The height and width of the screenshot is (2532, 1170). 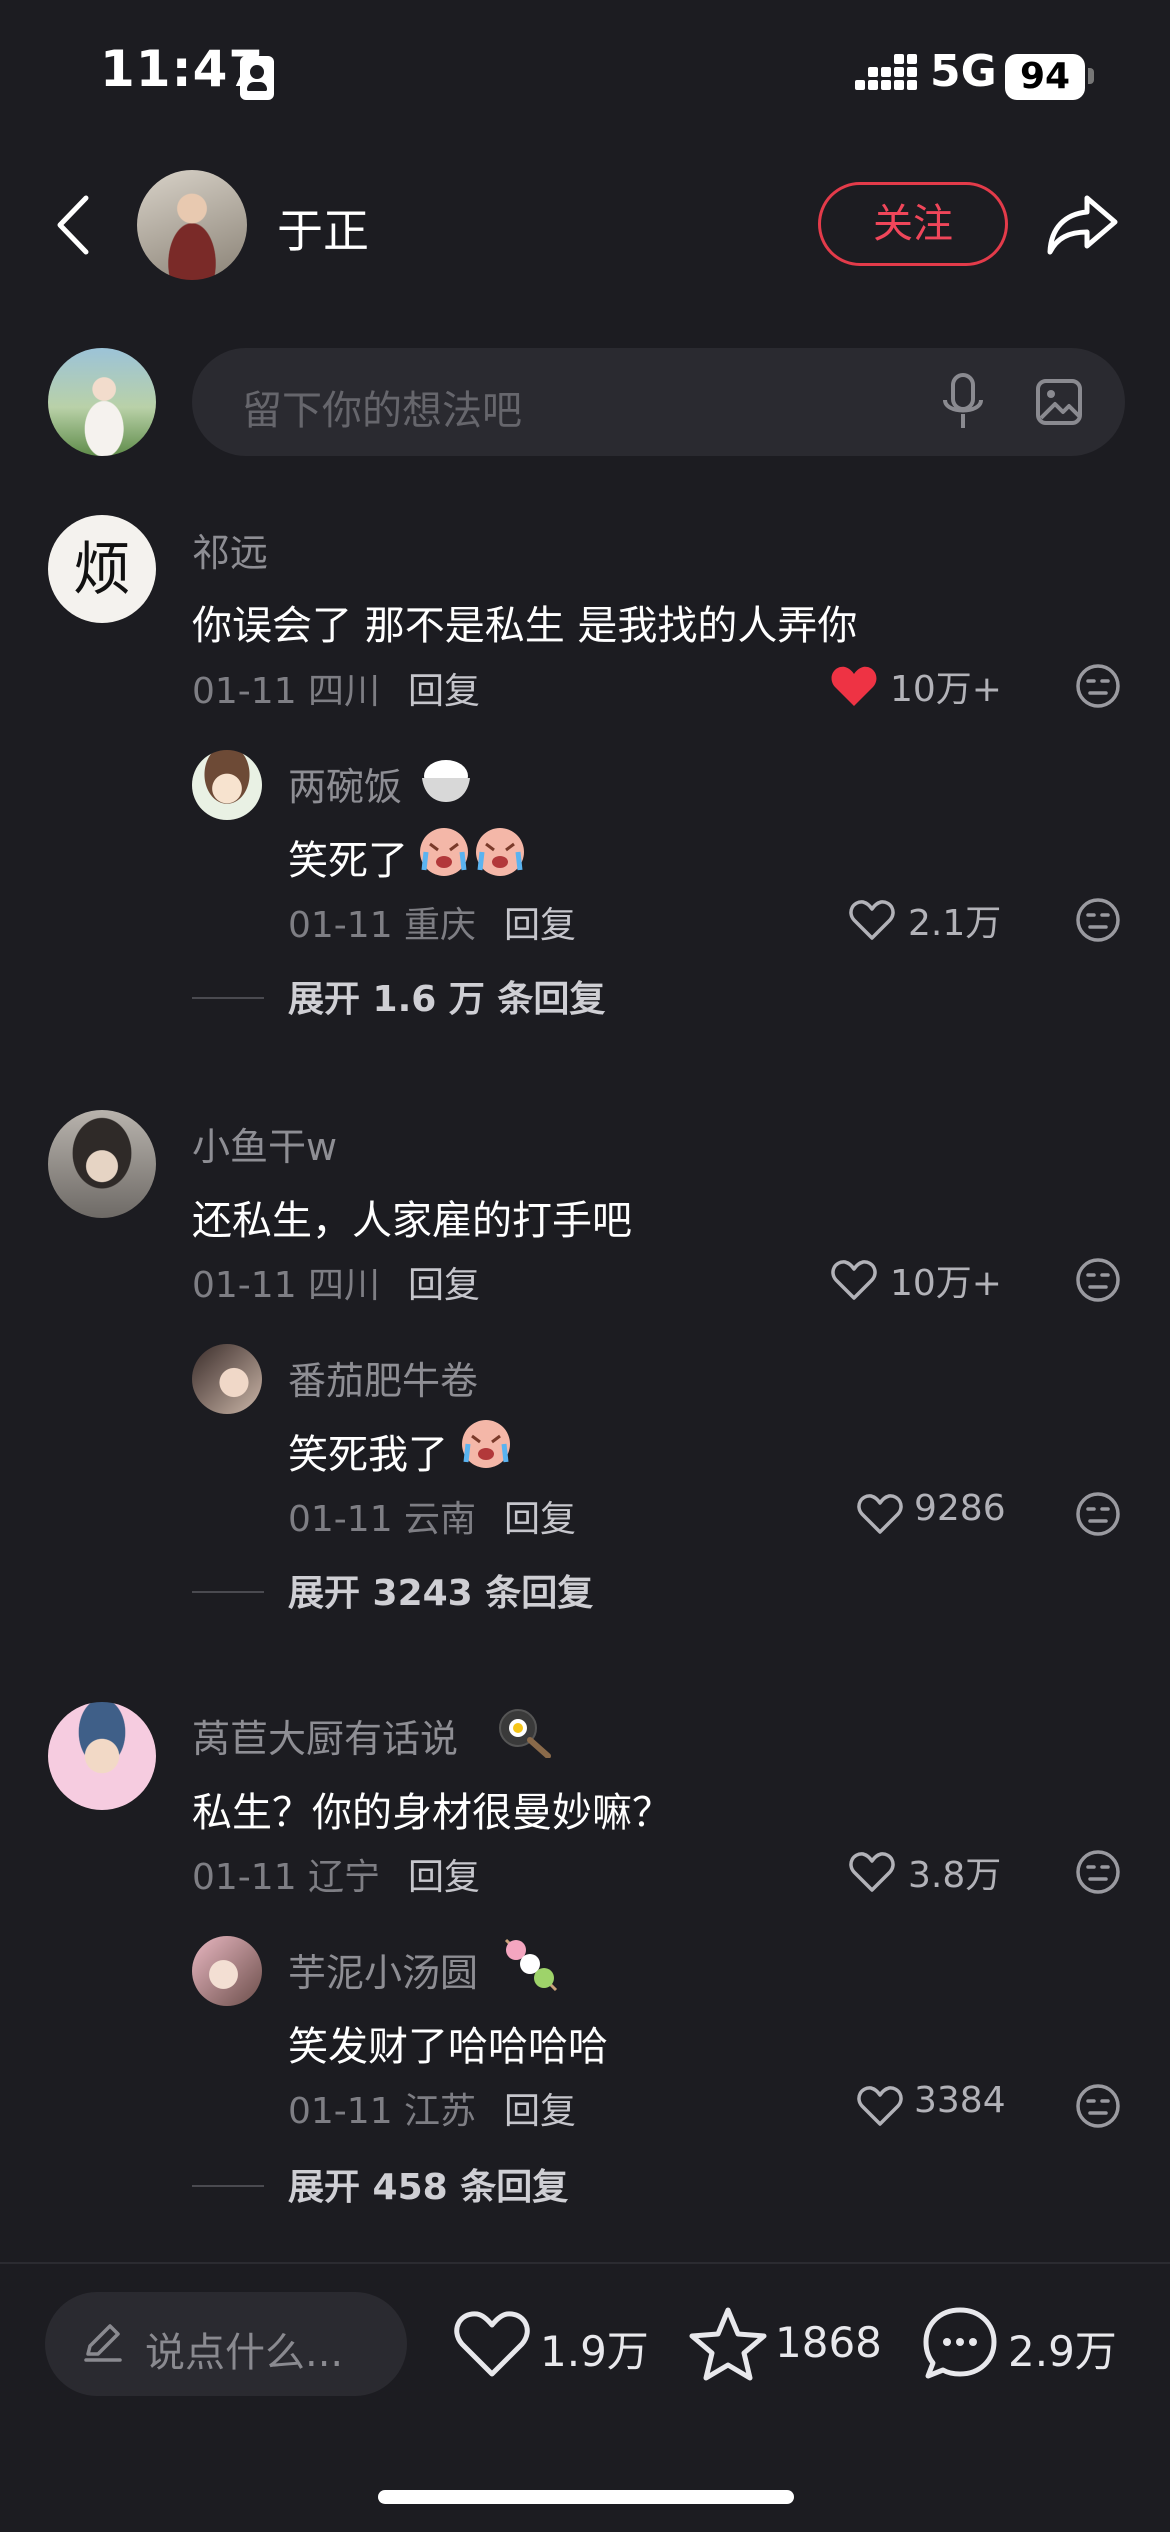 What do you see at coordinates (531, 1965) in the screenshot?
I see `dango-emoji` at bounding box center [531, 1965].